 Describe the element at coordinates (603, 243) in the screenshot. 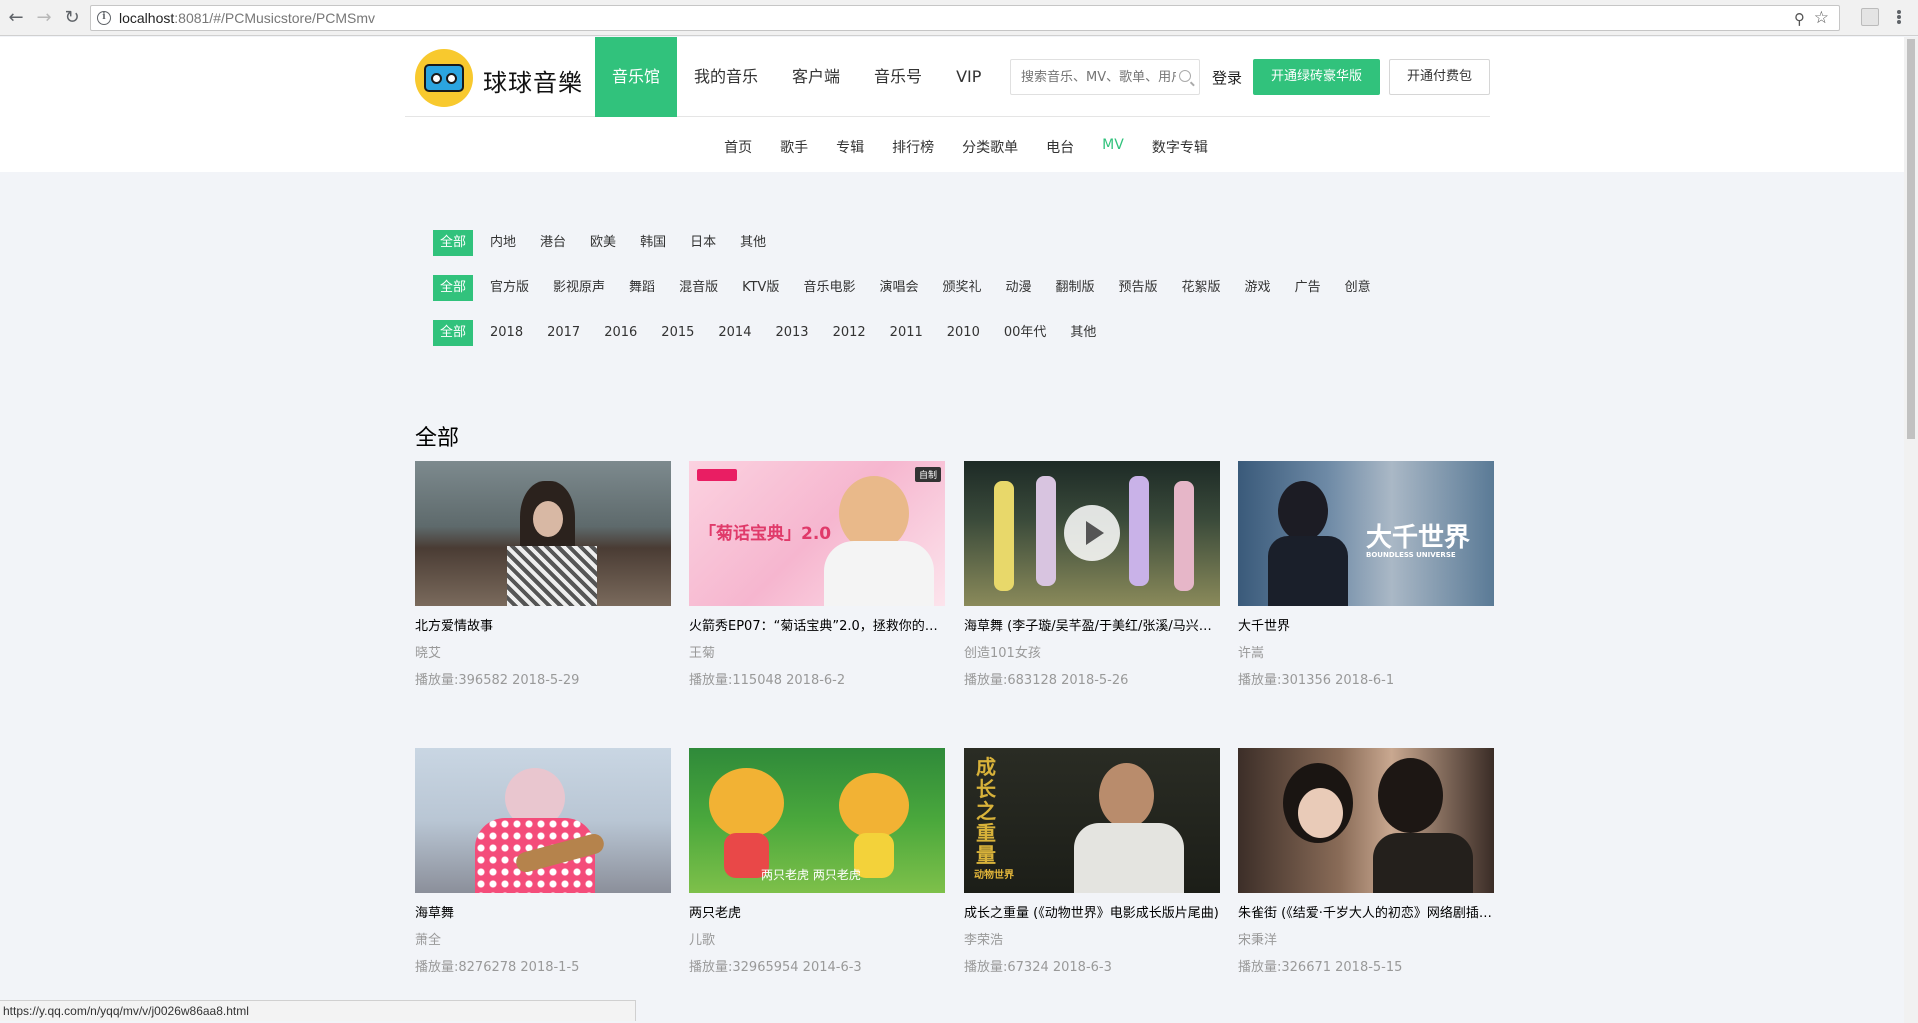

I see `filter-area-west: 欧美` at that location.